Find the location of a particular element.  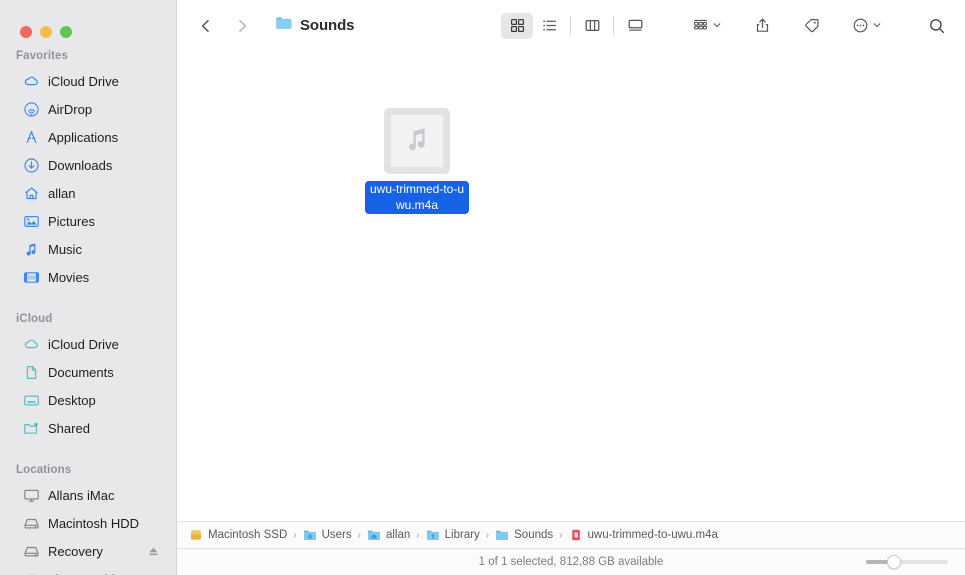

shared-folder-icon is located at coordinates (31, 428).